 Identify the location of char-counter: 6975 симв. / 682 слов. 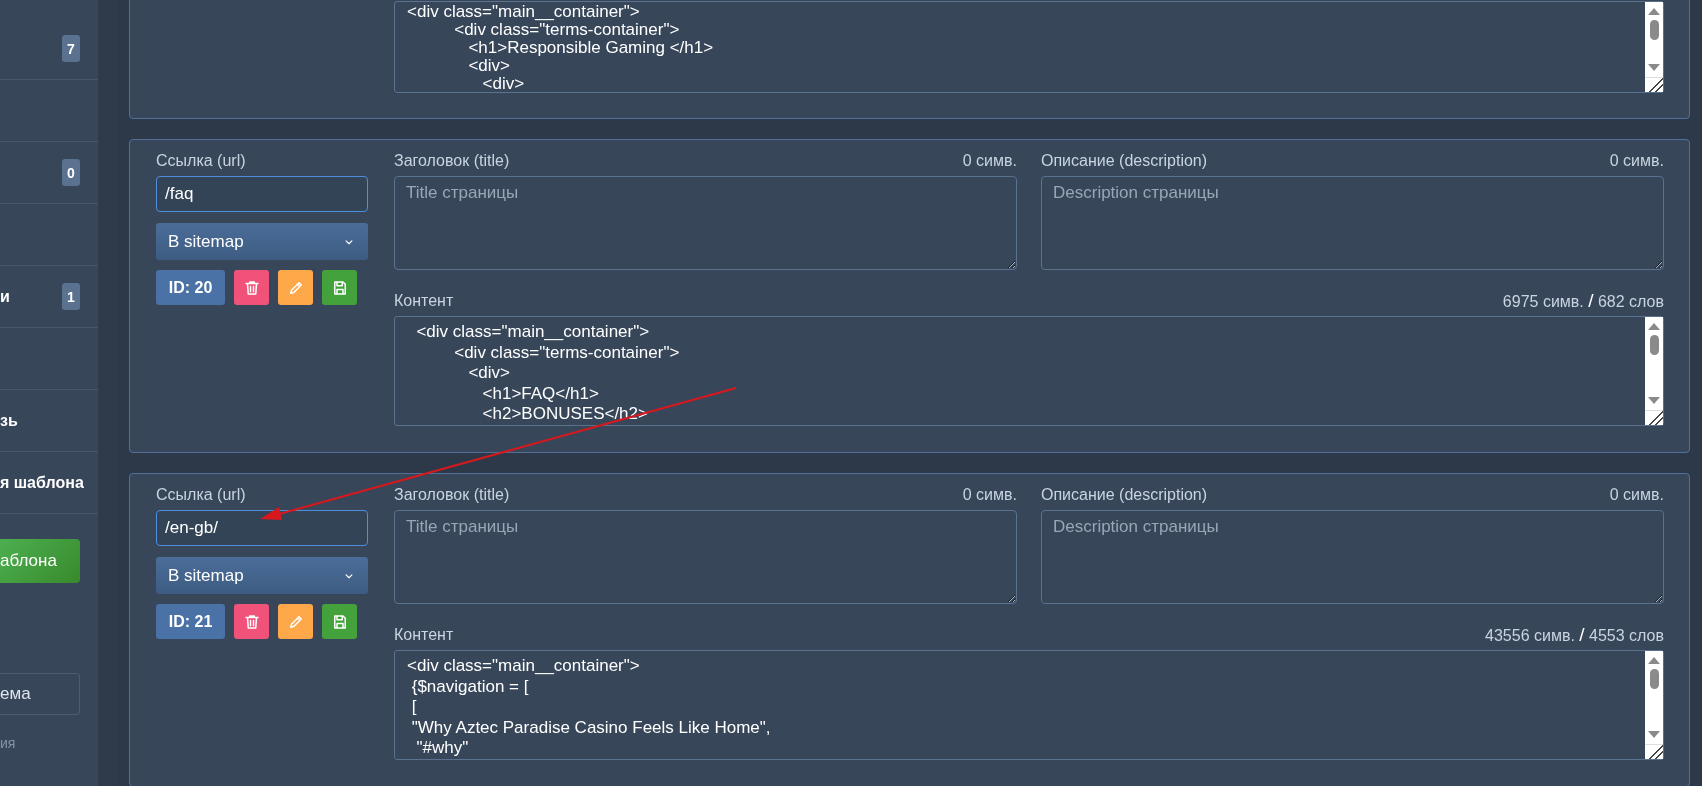
(1583, 301).